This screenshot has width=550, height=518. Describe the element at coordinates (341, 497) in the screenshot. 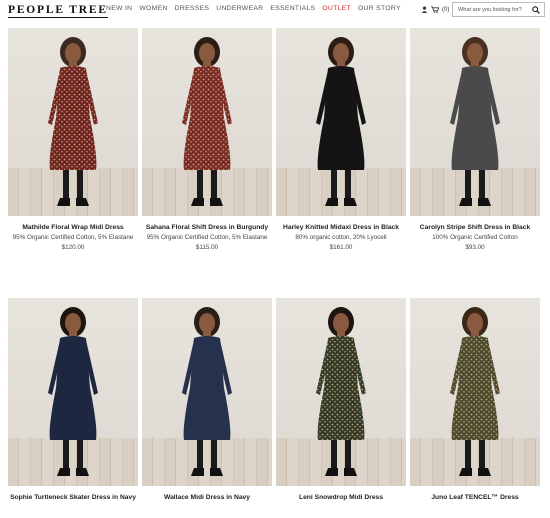

I see `product-name: Leni Snowdrop Midi Dress` at that location.